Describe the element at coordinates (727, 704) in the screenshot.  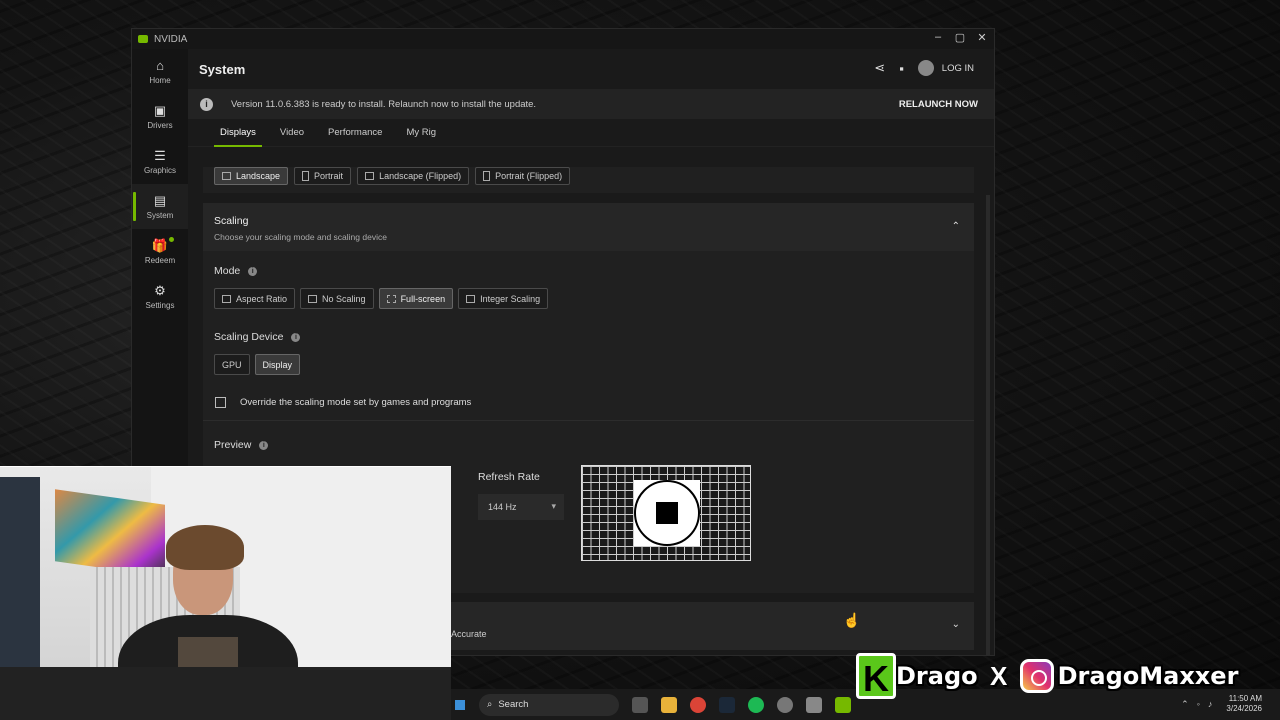
I see `steam-icon` at that location.